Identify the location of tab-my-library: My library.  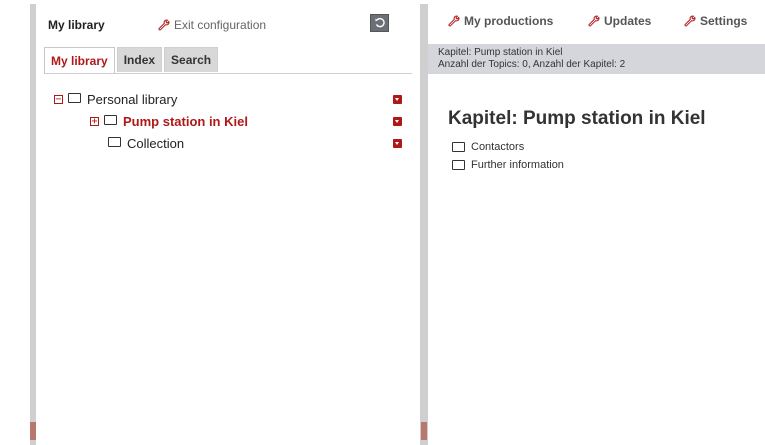
(79, 60).